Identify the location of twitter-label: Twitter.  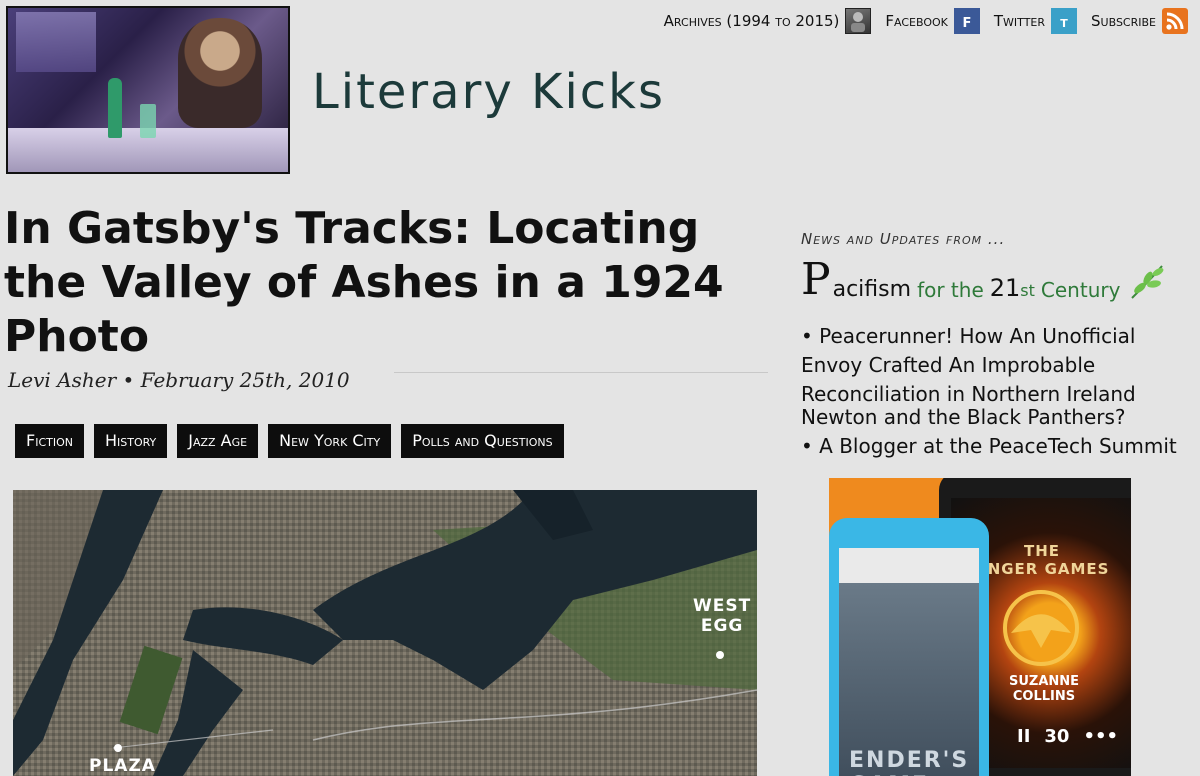
(1019, 21).